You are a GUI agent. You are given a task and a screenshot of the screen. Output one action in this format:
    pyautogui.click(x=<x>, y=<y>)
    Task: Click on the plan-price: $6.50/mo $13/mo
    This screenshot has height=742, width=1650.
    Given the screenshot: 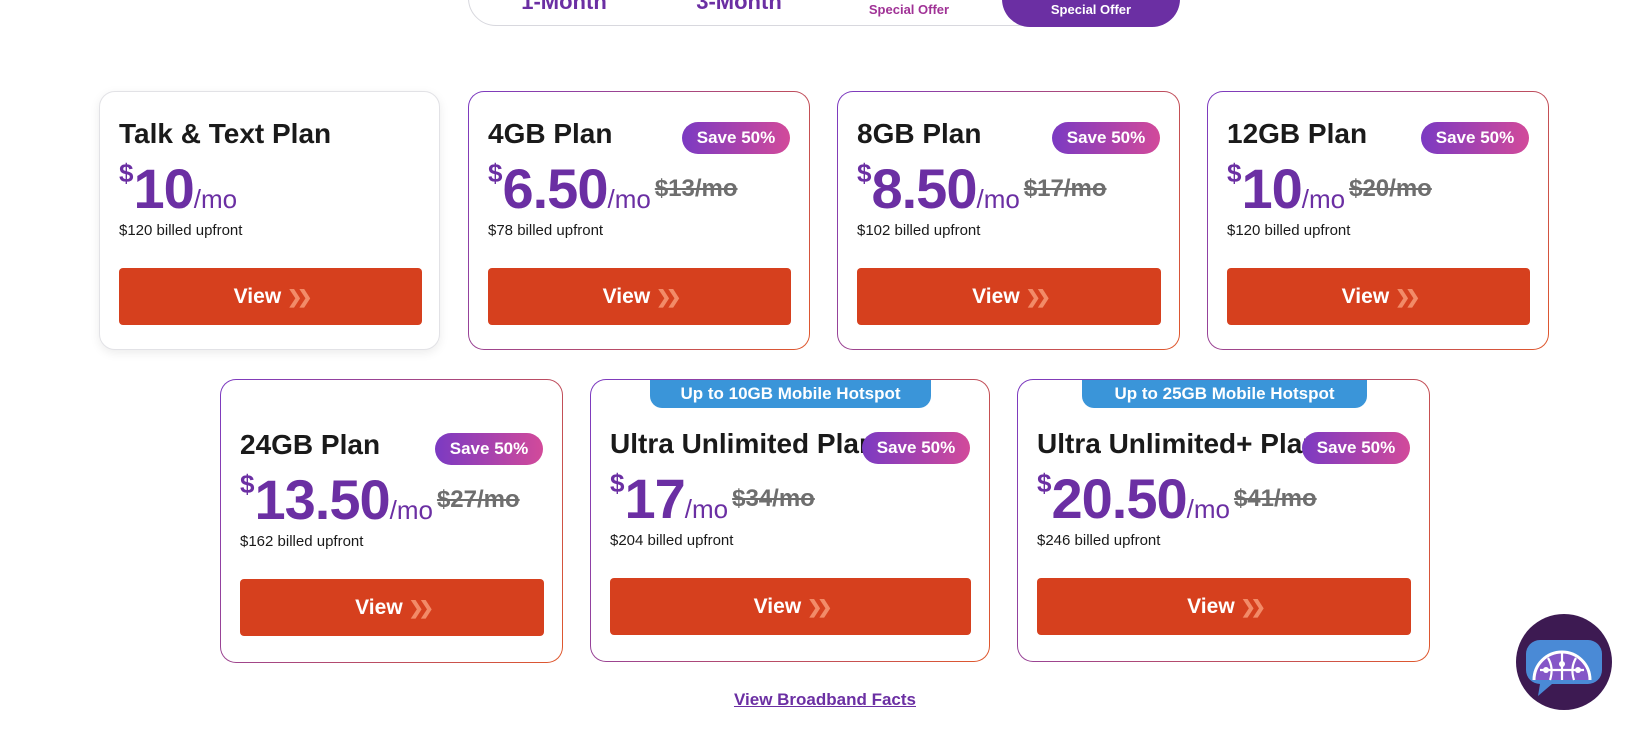 What is the action you would take?
    pyautogui.click(x=613, y=188)
    